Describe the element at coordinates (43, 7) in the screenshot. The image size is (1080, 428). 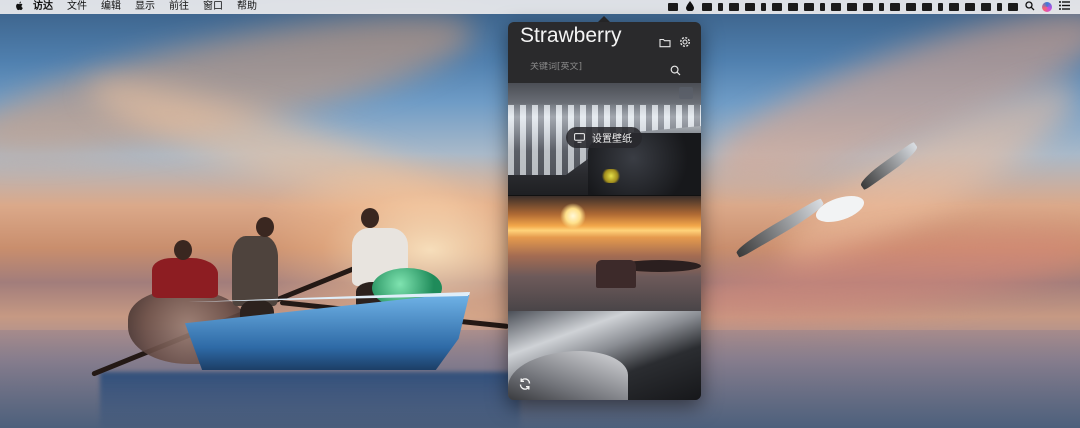
I see `menu-finder: 访达` at that location.